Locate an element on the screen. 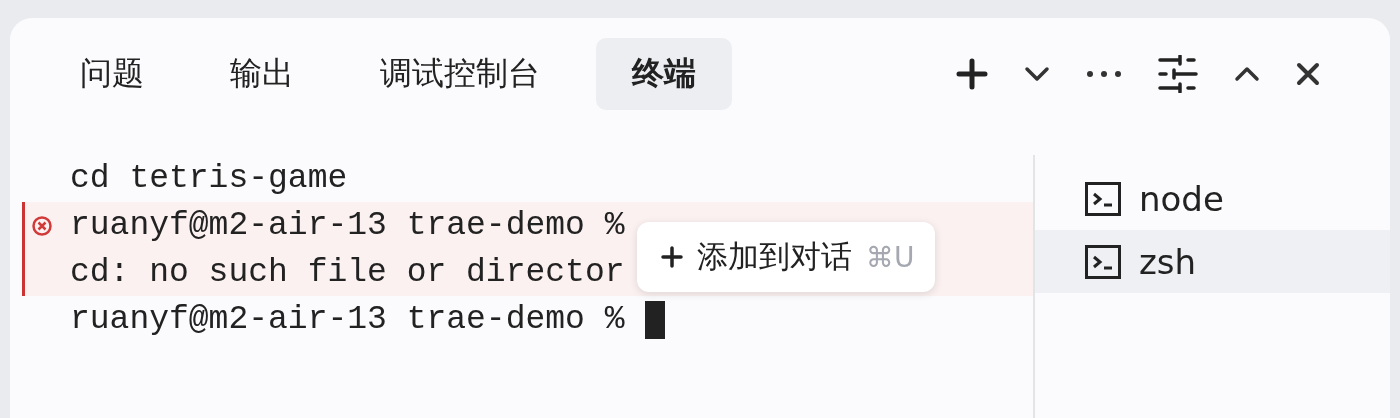  add-to-chat-button: 添加到对话 ⌘U is located at coordinates (786, 257).